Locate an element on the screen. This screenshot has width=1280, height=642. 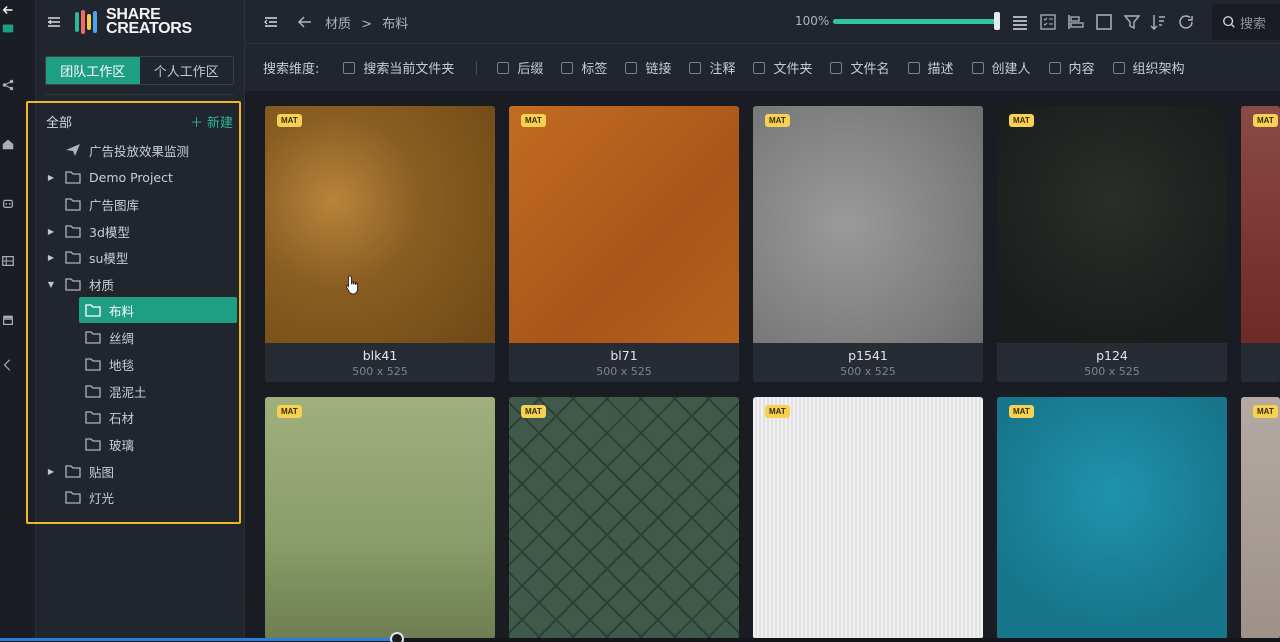
tree-item: 石材 is located at coordinates (160, 417).